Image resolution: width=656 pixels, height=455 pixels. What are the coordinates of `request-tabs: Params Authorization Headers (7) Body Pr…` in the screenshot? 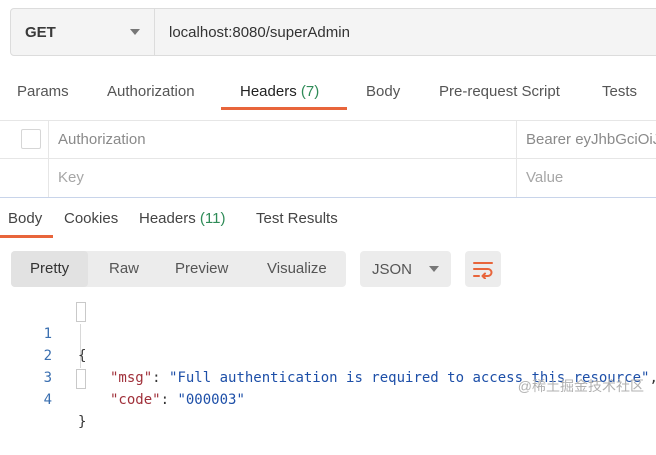 It's located at (328, 94).